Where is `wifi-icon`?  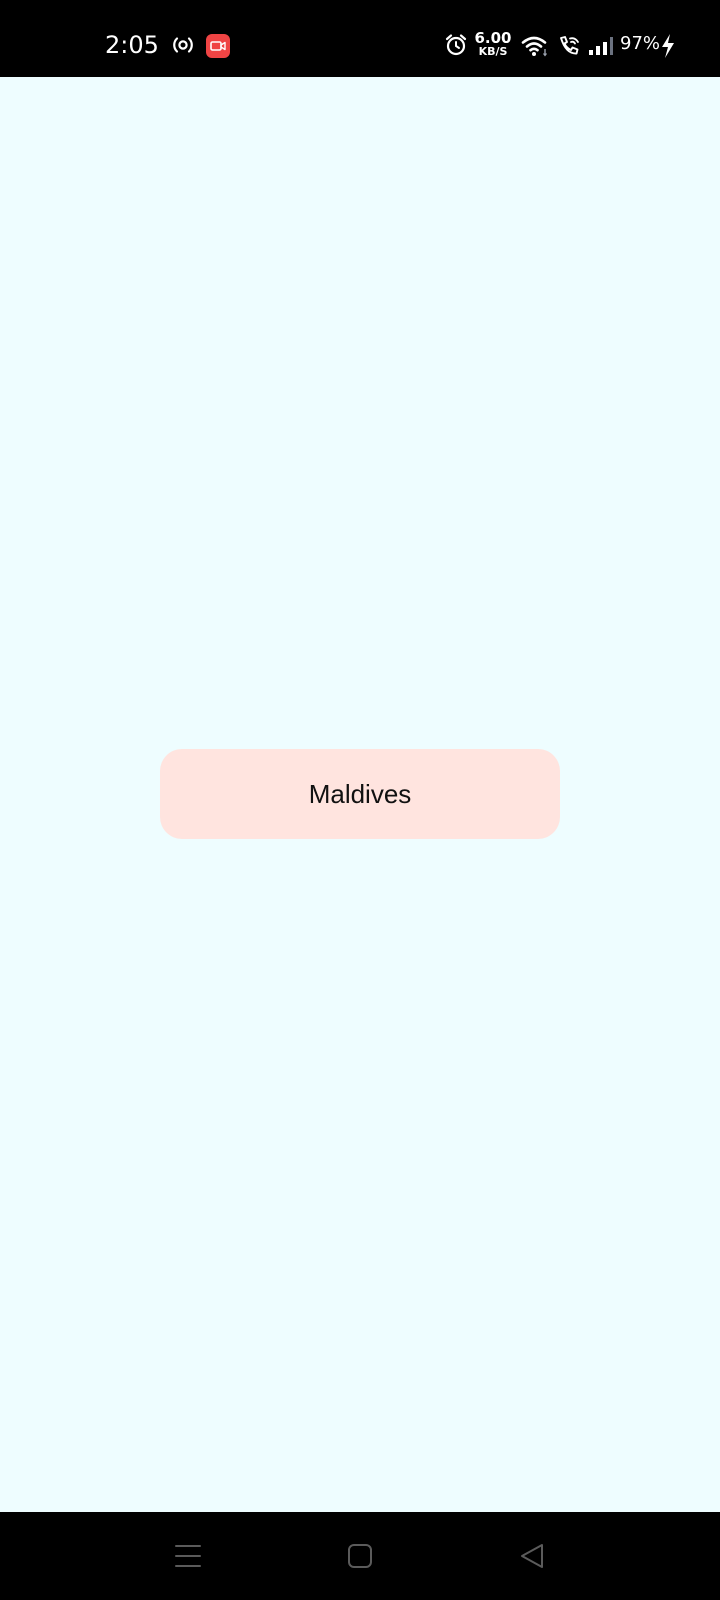
wifi-icon is located at coordinates (534, 46).